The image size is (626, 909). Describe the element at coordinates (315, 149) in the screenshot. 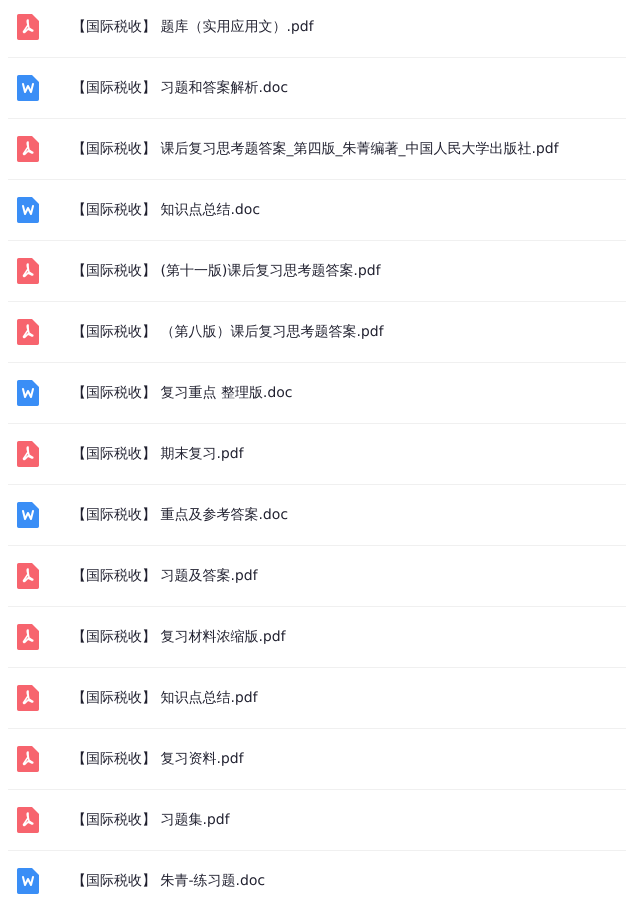

I see `file-name-link: 【国际税收】 课后复习思考题答案_第四版_朱菁编著_中国人民大学出版社.pdf` at that location.